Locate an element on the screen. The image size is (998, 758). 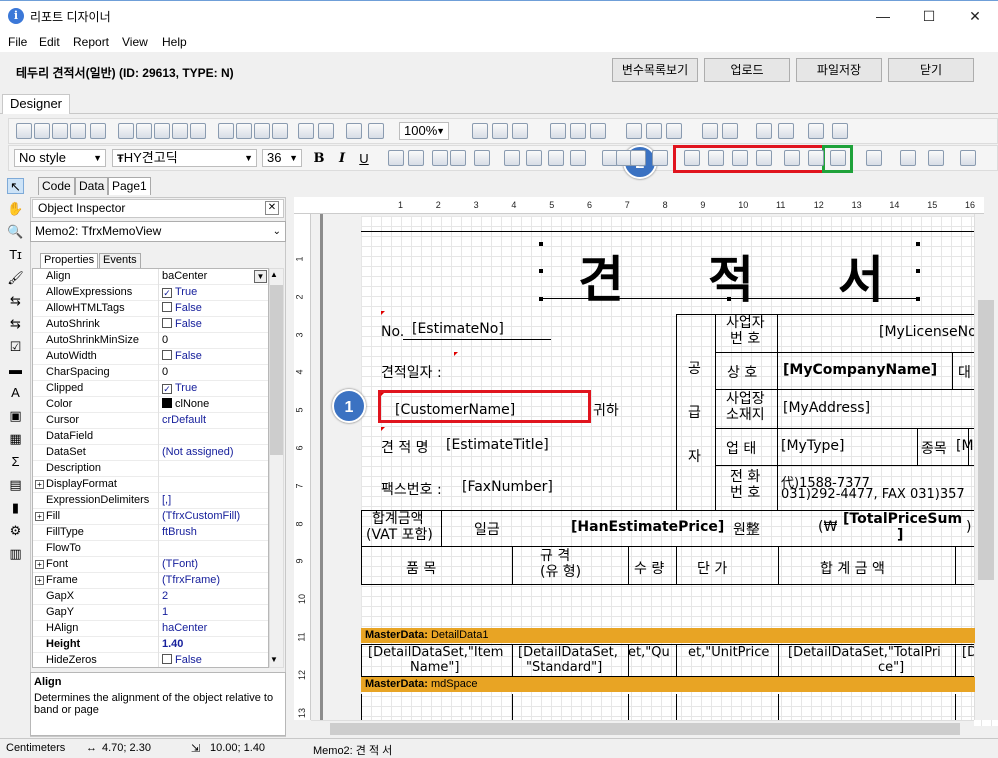
zoom-select: 100% ▼ is located at coordinates (424, 131).